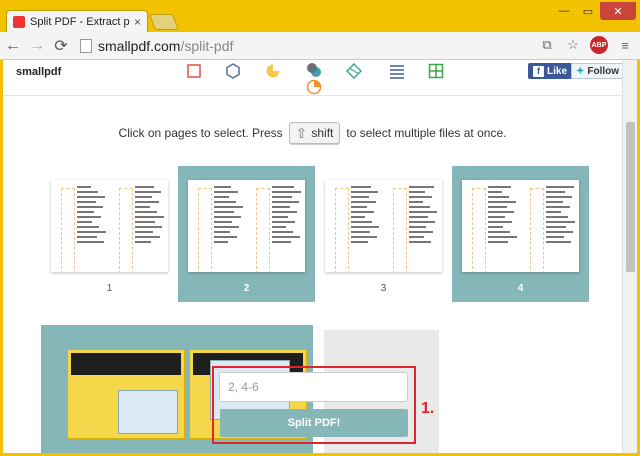  I want to click on browser-toolbar: ← → ⟳ smallpdf.com/split-pdf ⧉ ☆ ABP ≡, so click(320, 46).